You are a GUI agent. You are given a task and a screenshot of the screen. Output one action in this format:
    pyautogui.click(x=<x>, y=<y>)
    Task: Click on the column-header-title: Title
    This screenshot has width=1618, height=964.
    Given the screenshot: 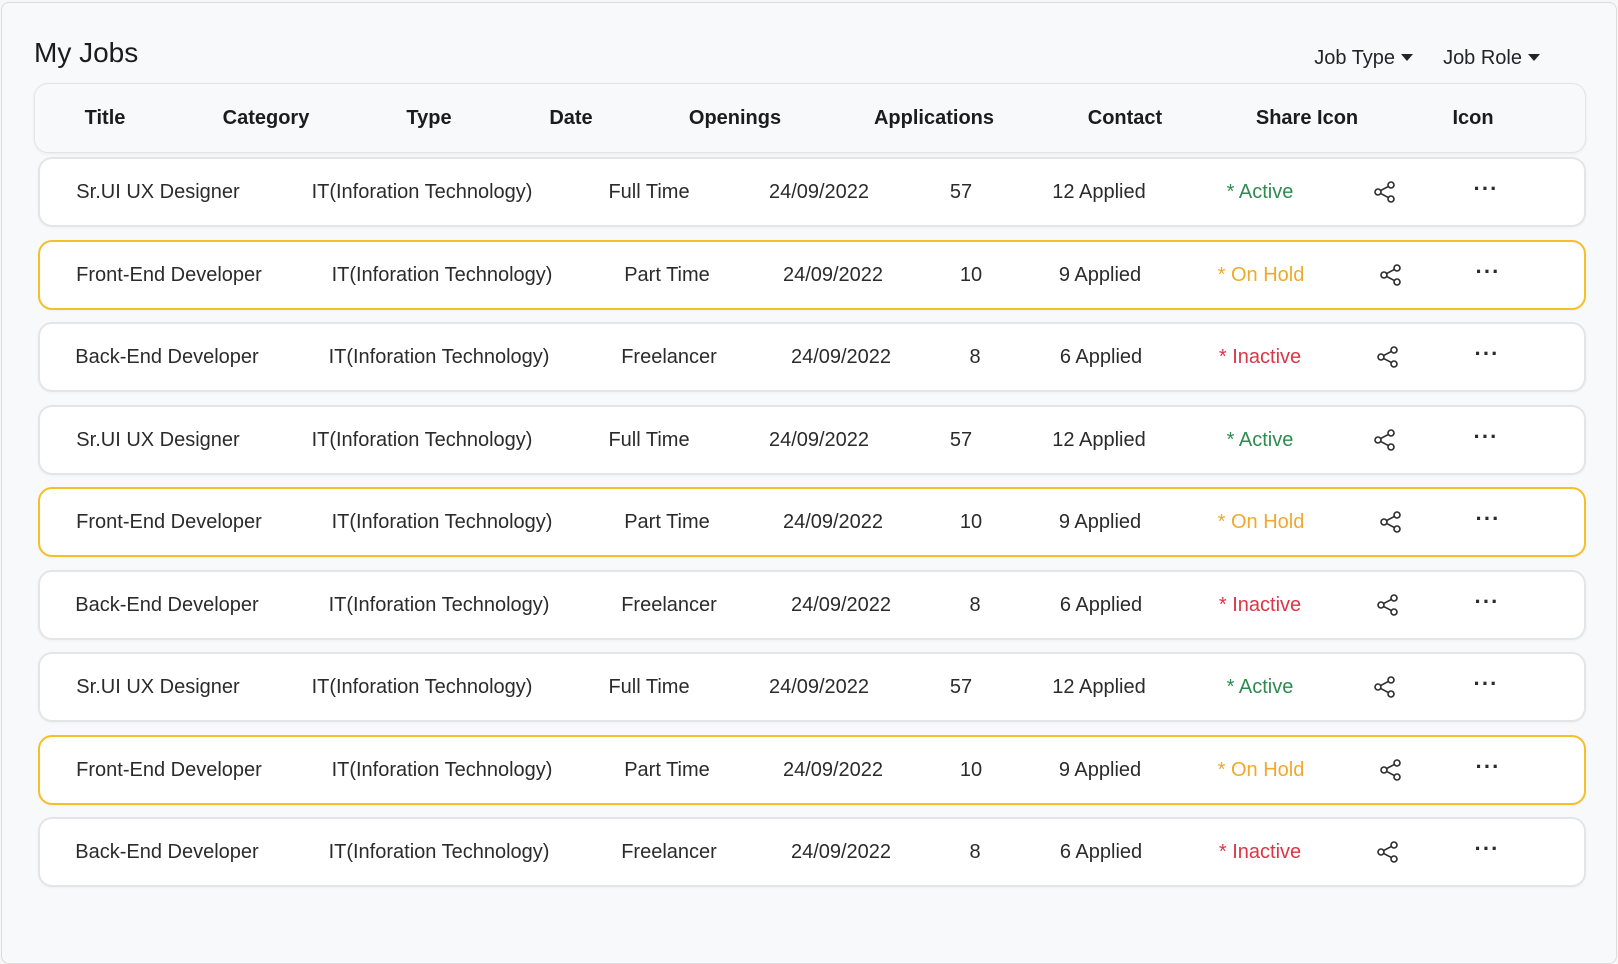 What is the action you would take?
    pyautogui.click(x=105, y=118)
    